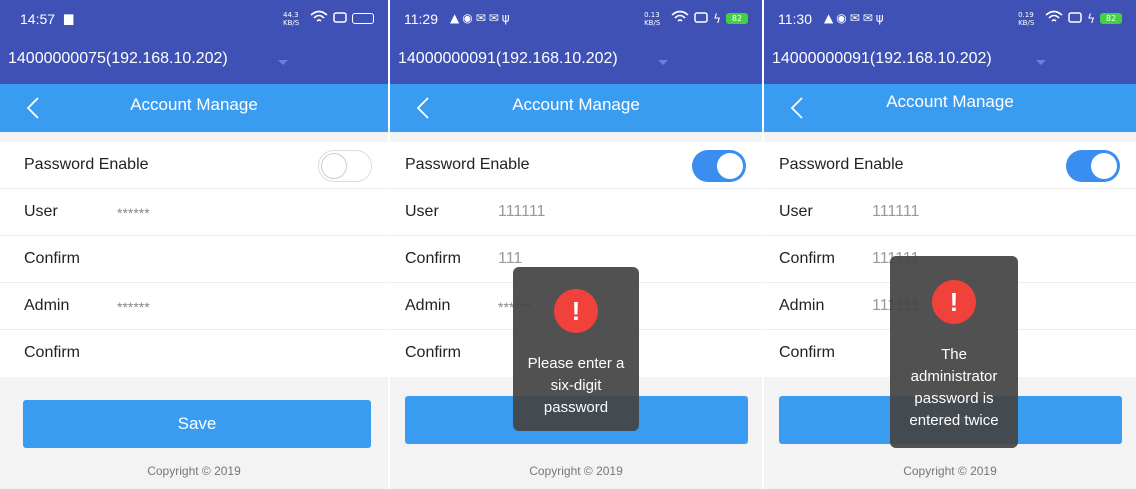  What do you see at coordinates (576, 407) in the screenshot?
I see `toast-line: password` at bounding box center [576, 407].